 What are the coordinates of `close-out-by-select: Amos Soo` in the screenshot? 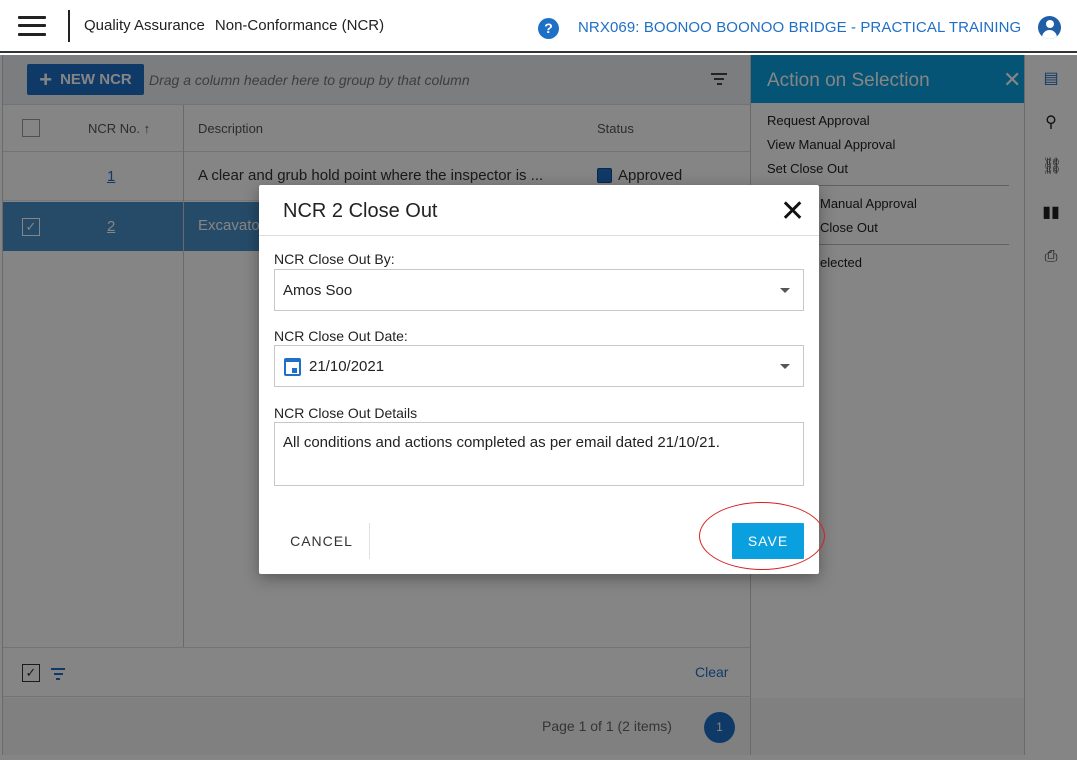 It's located at (539, 290).